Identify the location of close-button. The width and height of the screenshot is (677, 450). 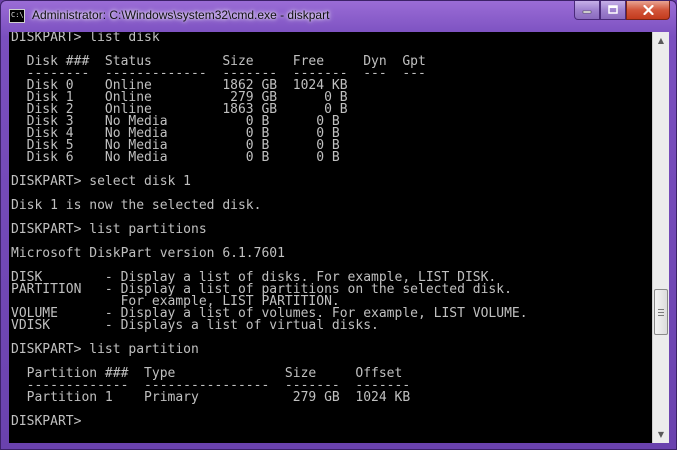
(648, 10).